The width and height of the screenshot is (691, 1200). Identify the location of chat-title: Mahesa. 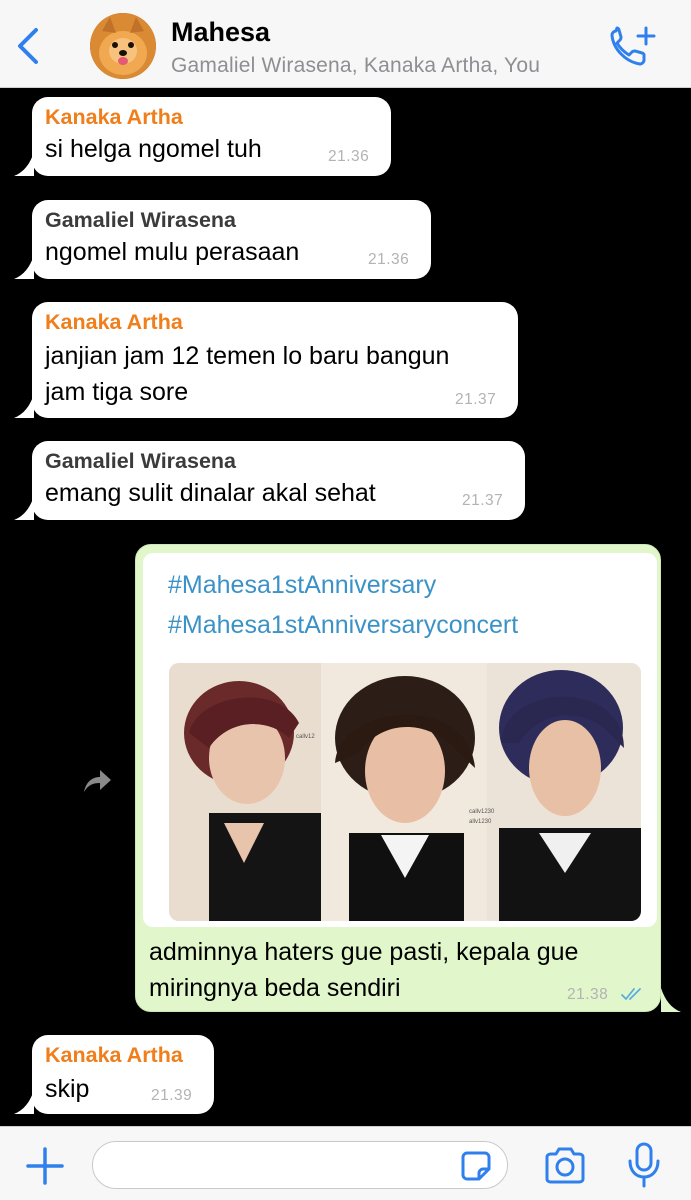
(220, 32).